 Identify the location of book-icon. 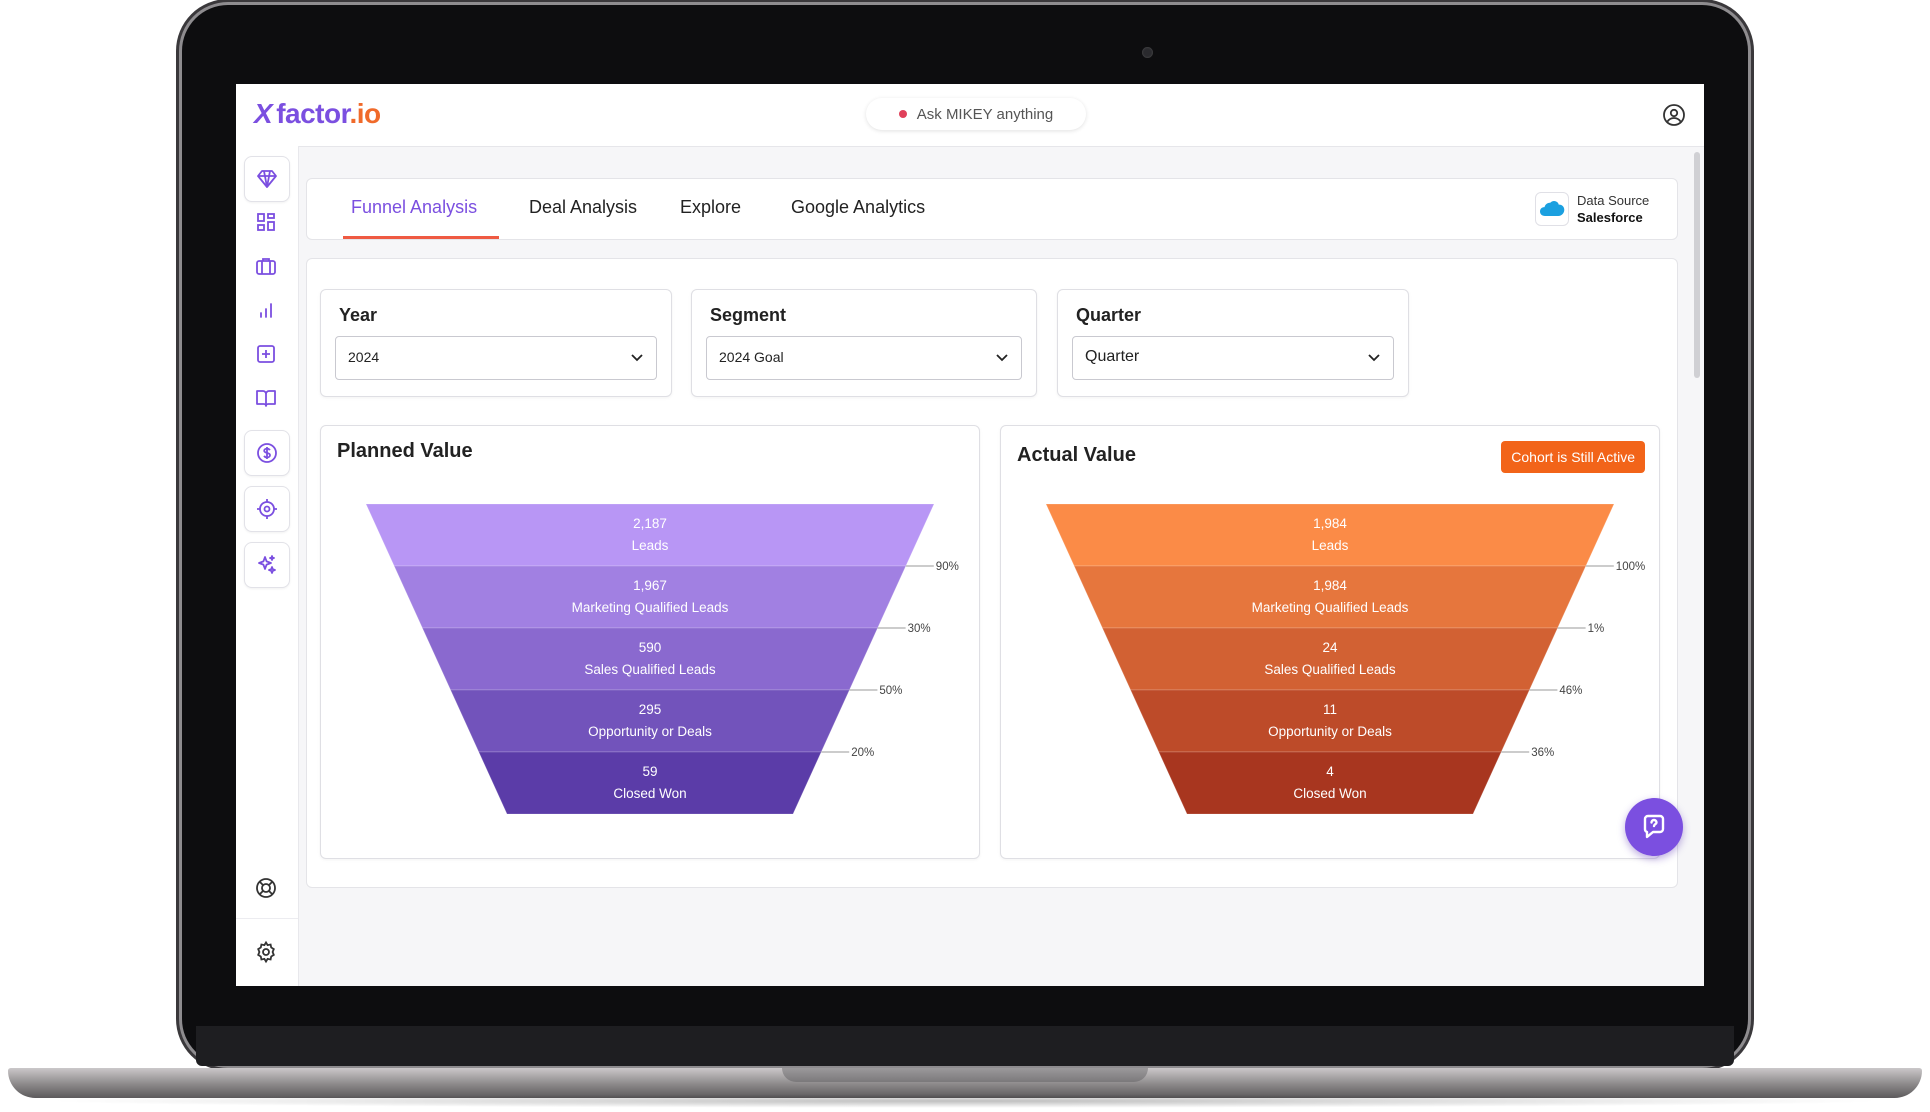
(266, 398).